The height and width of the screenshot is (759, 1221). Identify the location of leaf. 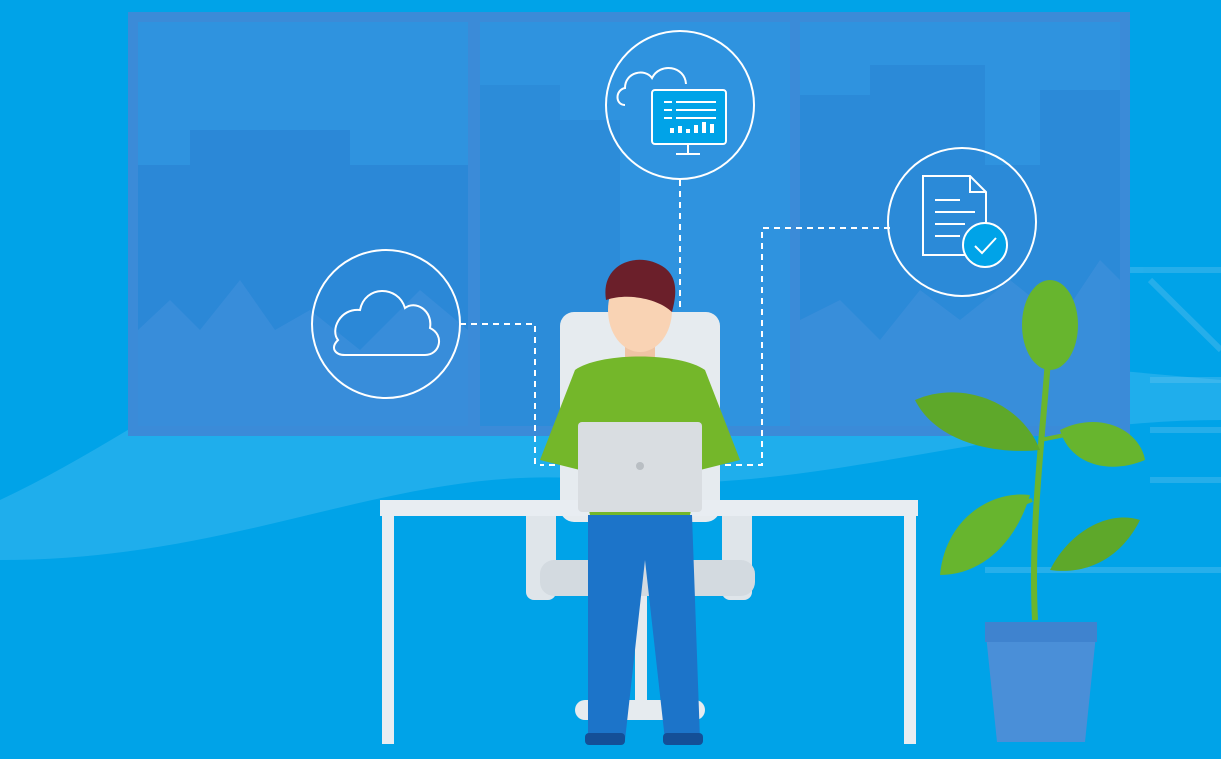
(1050, 325).